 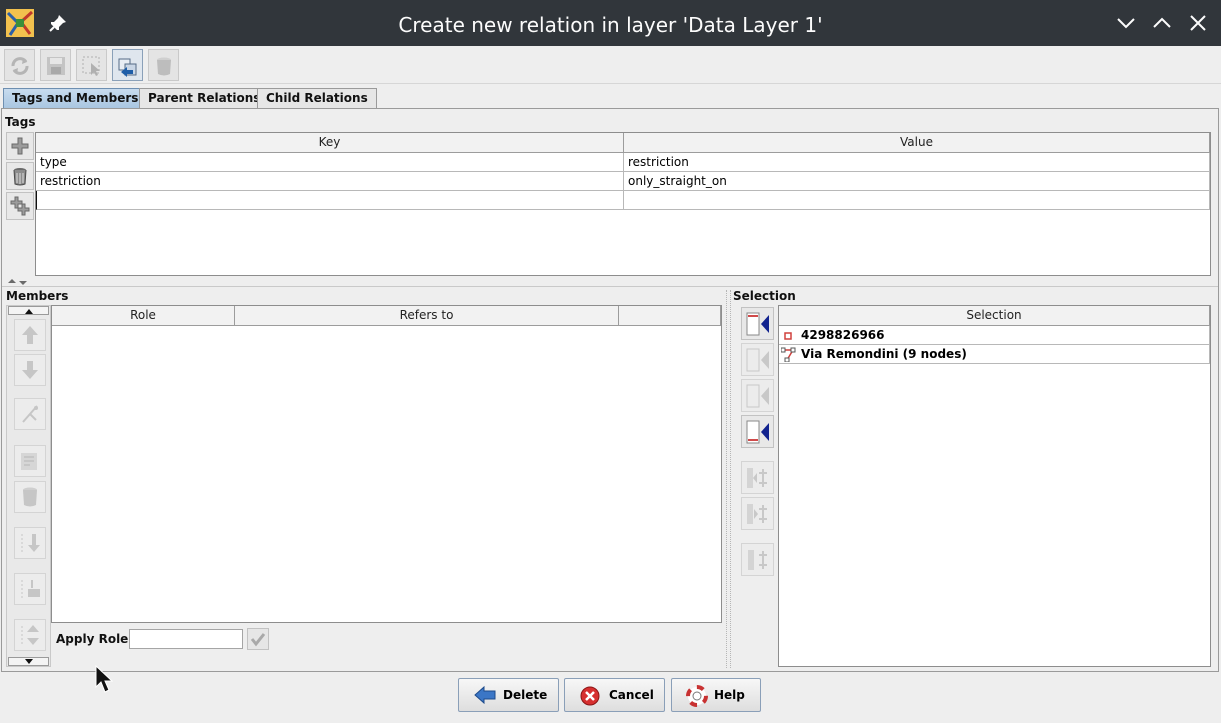 What do you see at coordinates (697, 696) in the screenshot?
I see `help-lifebuoy-icon` at bounding box center [697, 696].